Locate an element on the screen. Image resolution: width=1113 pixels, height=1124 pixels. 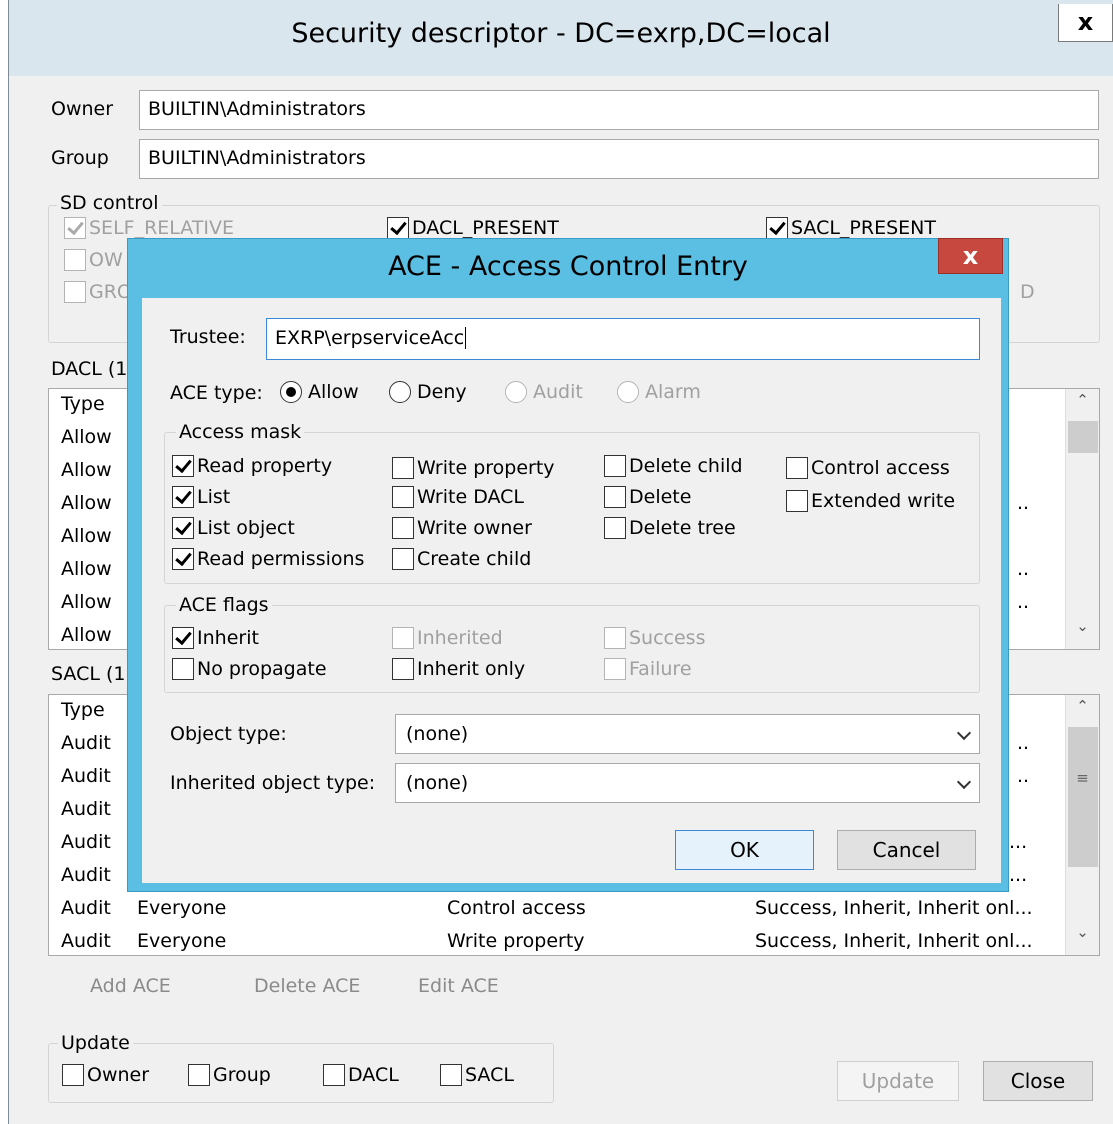
update-button: Update is located at coordinates (898, 1081).